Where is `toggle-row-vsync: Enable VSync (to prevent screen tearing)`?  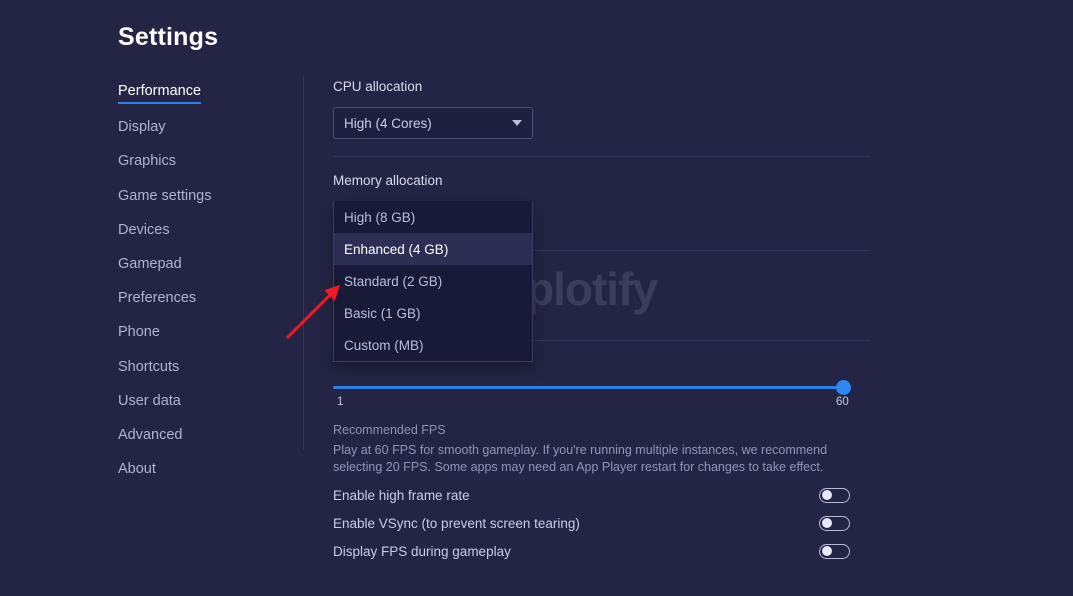 toggle-row-vsync: Enable VSync (to prevent screen tearing) is located at coordinates (591, 523).